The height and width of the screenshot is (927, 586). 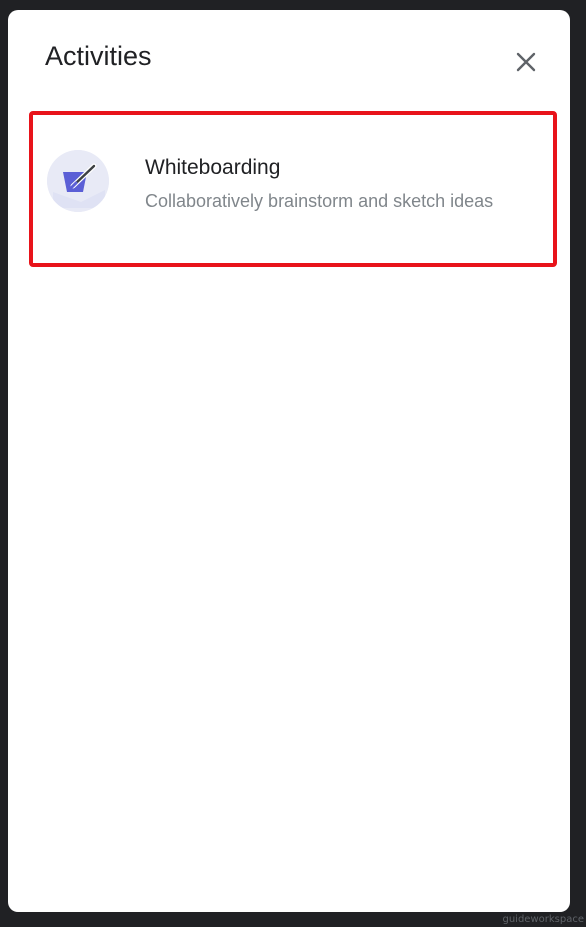 What do you see at coordinates (213, 167) in the screenshot?
I see `activity-name: Whiteboarding` at bounding box center [213, 167].